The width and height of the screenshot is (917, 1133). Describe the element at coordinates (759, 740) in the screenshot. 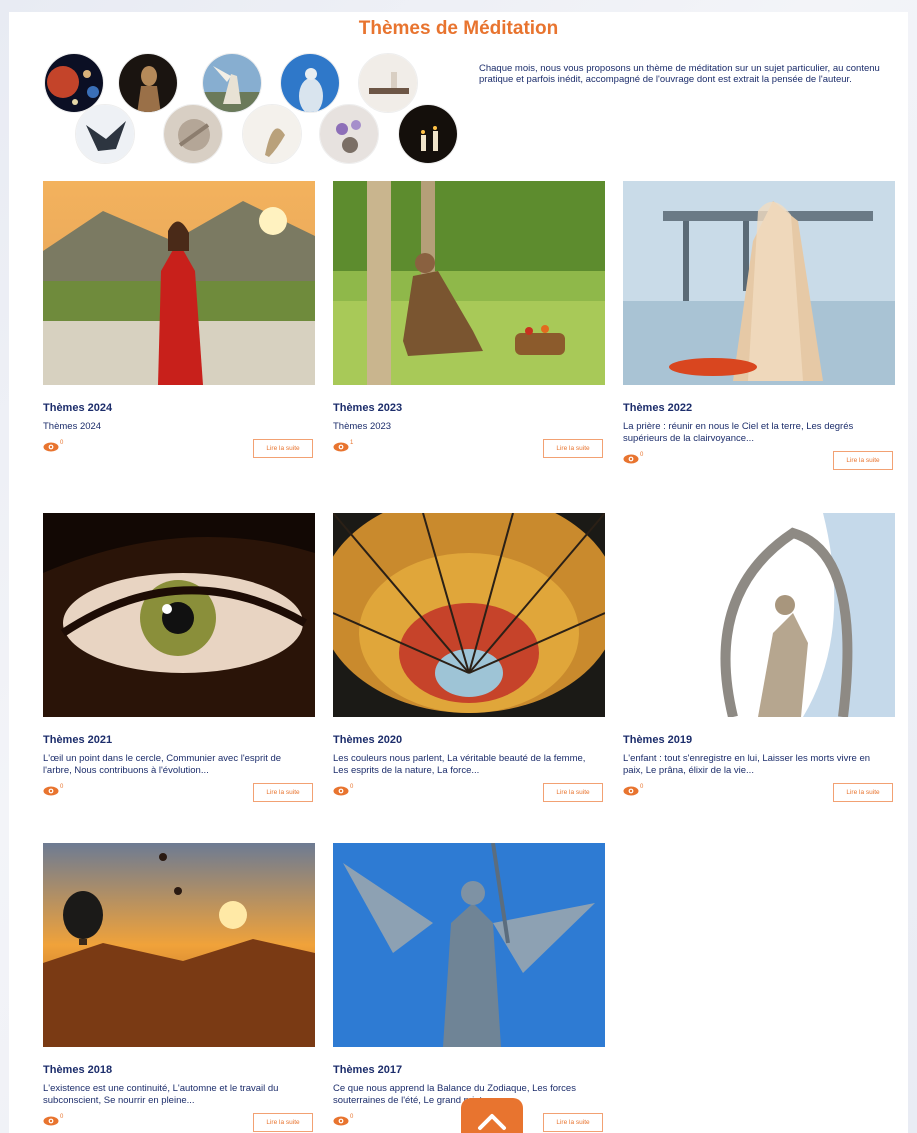

I see `card-title: Thèmes 2019` at that location.